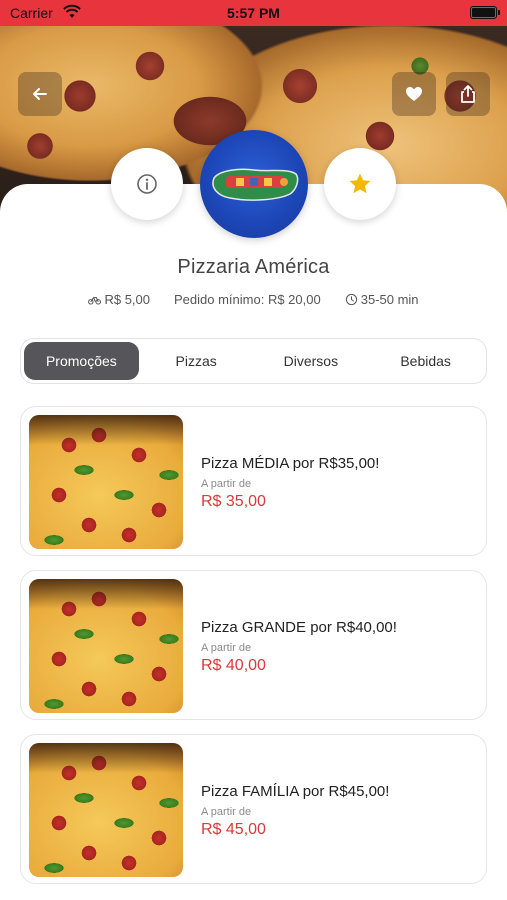 The height and width of the screenshot is (900, 507). I want to click on store-logo-graphic, so click(255, 184).